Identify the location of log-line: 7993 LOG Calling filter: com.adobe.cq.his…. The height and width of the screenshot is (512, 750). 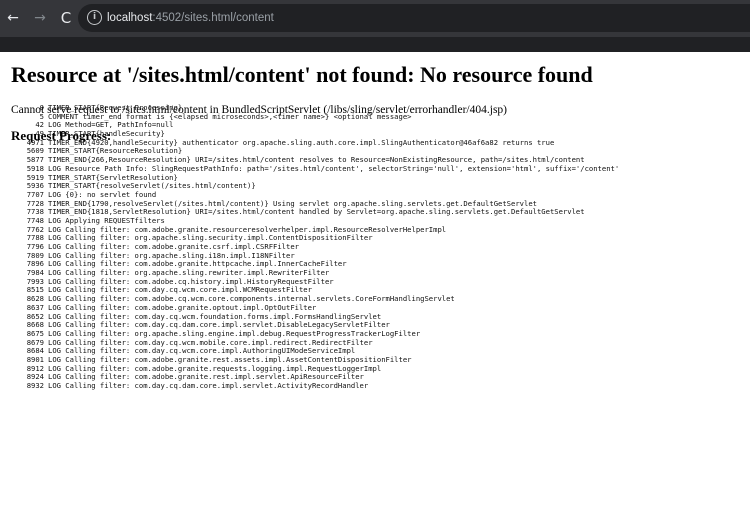
(385, 282).